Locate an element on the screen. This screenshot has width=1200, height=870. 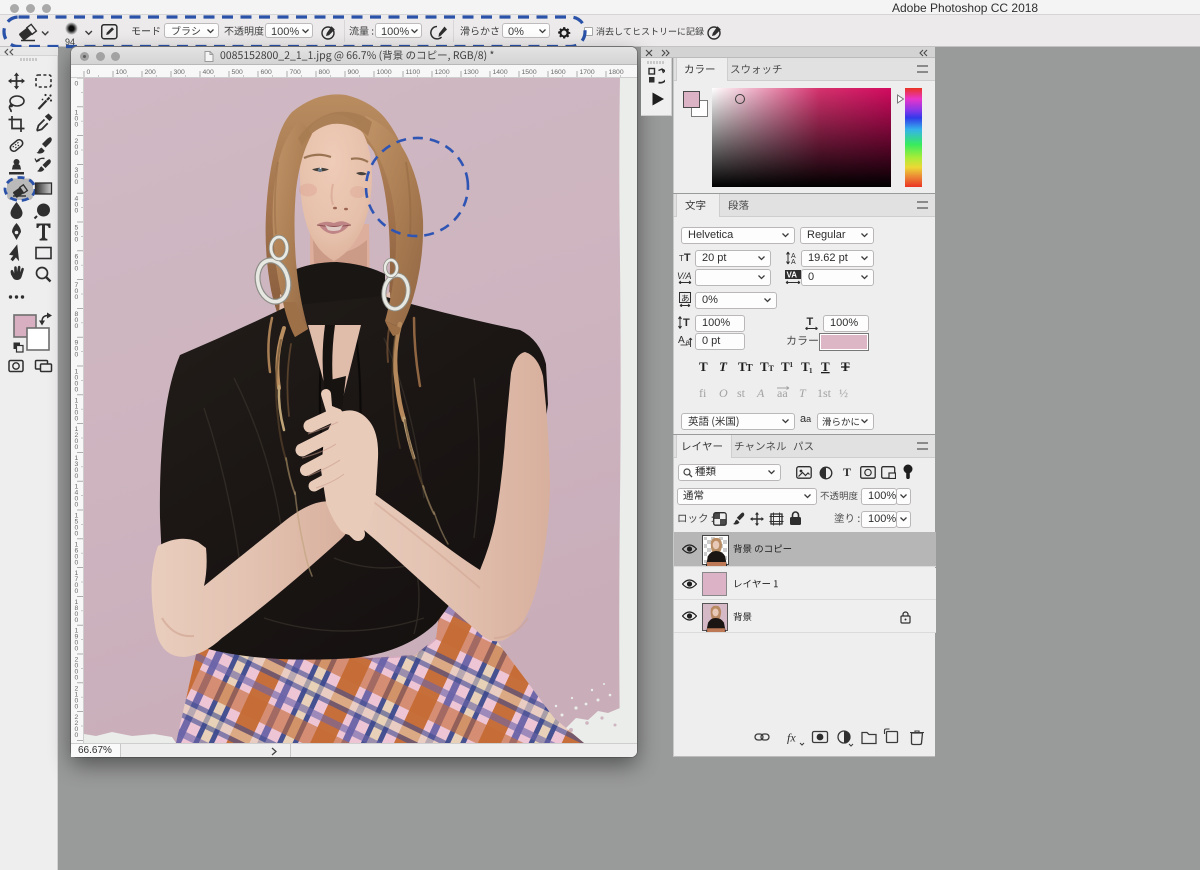
svg-text: 1200 is located at coordinates (442, 72).